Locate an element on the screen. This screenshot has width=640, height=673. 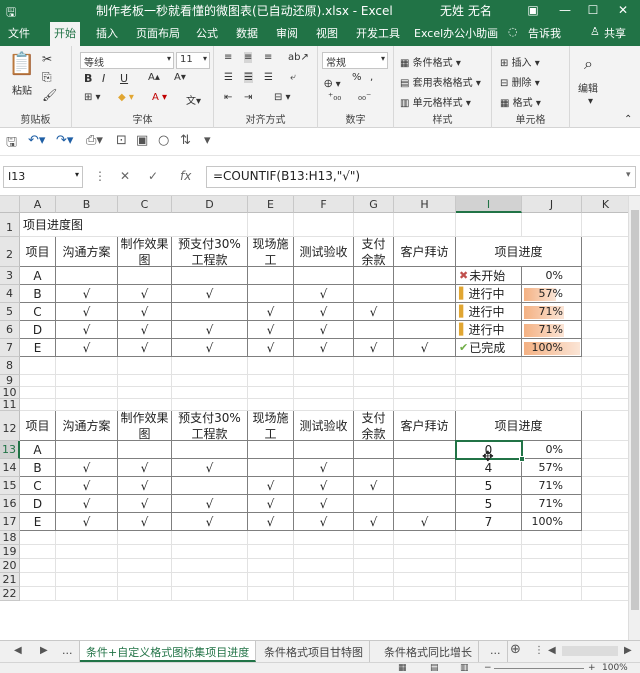
print-preview-icon: ⎙▾ is located at coordinates (94, 140).